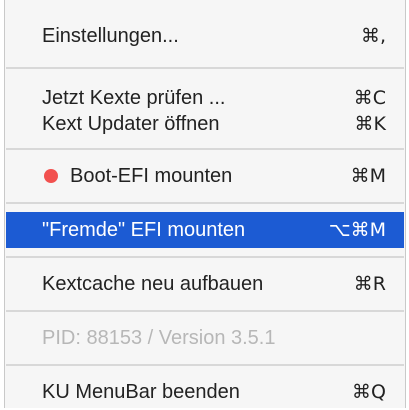 This screenshot has width=409, height=410. Describe the element at coordinates (51, 176) in the screenshot. I see `red-status-dot-icon` at that location.